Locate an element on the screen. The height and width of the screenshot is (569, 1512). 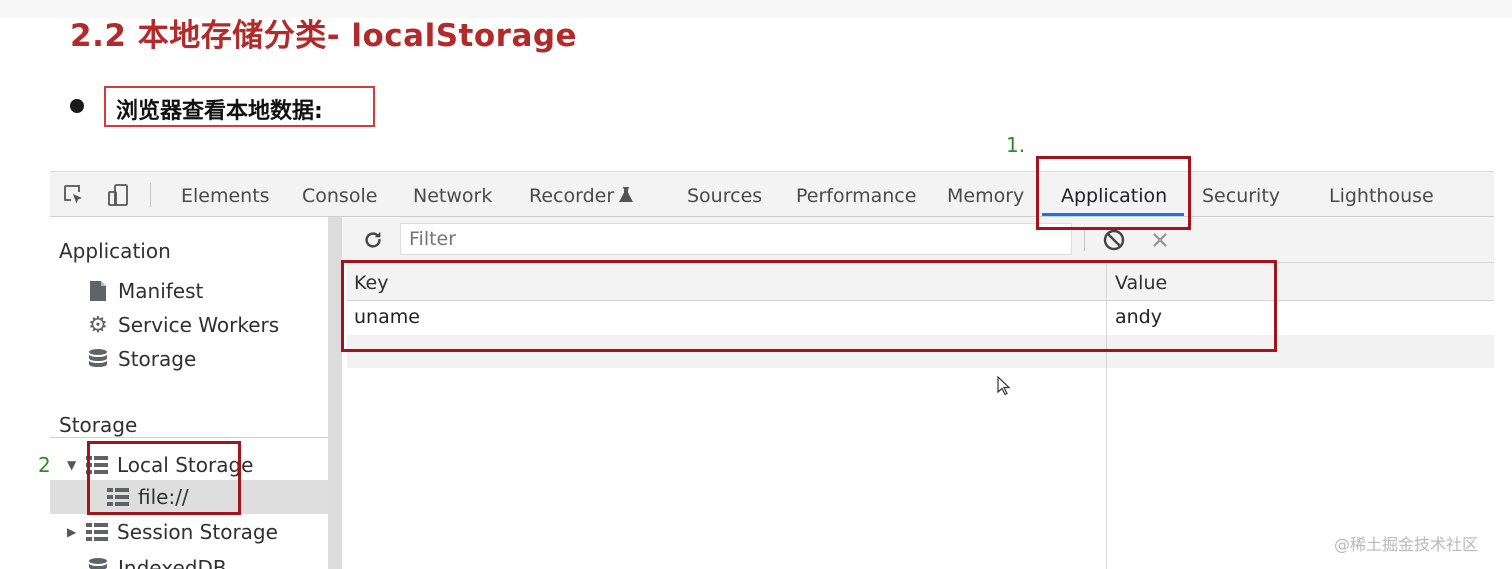
tab-performance: Performance is located at coordinates (856, 196).